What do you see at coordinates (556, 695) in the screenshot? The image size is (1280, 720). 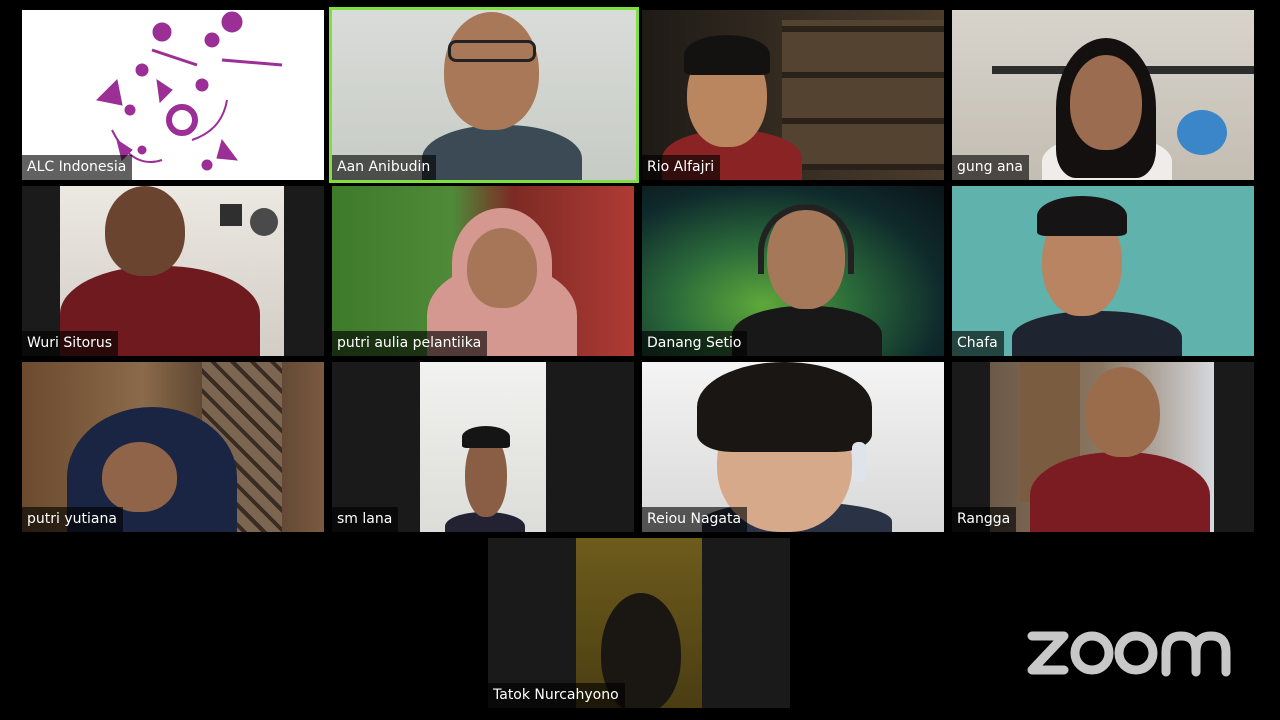 I see `participant-name-label: Tatok Nurcahyono` at bounding box center [556, 695].